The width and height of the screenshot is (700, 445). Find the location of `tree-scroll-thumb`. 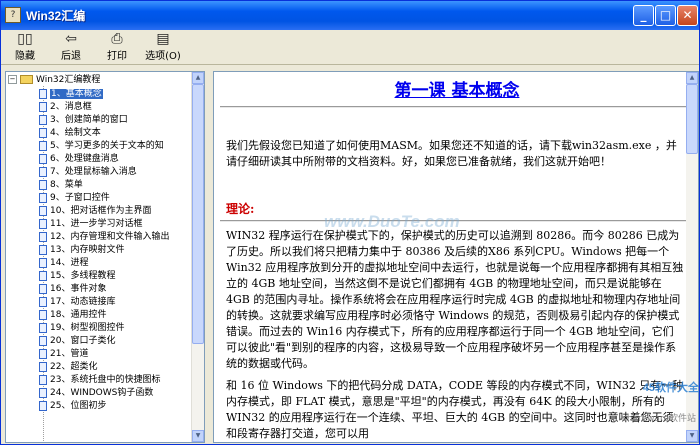

tree-scroll-thumb is located at coordinates (198, 214).